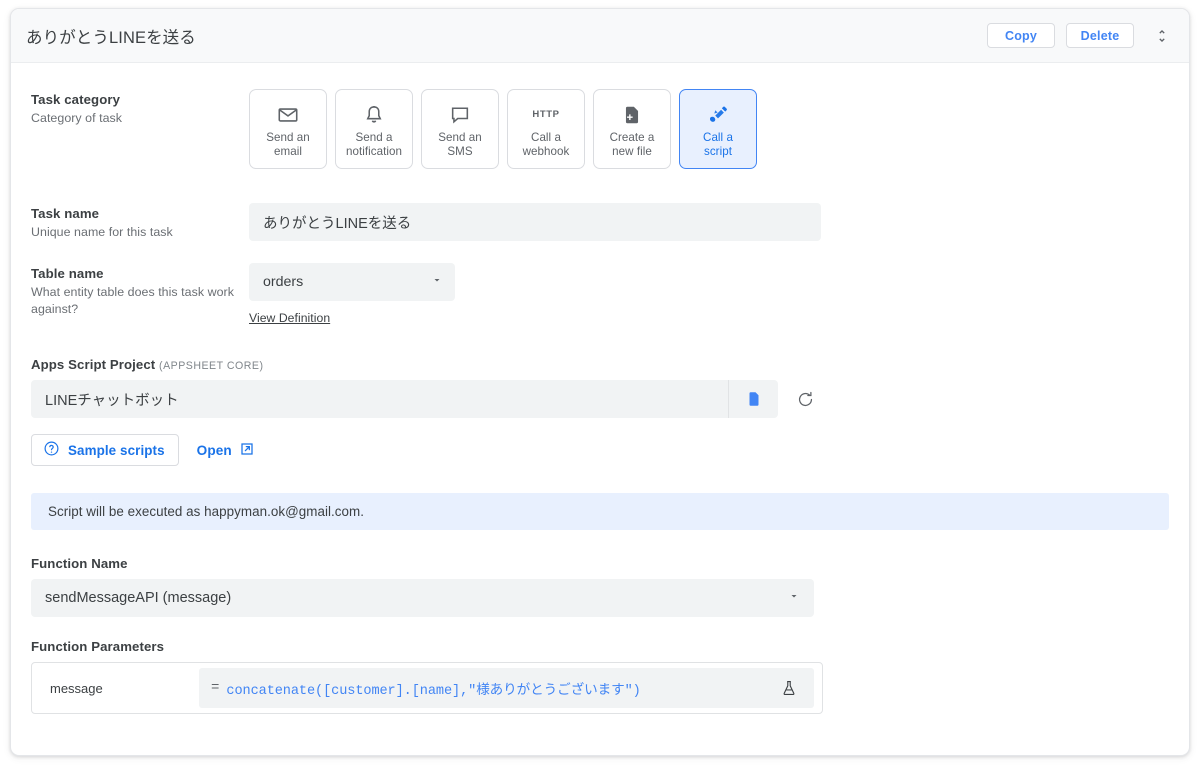 This screenshot has height=767, width=1200. I want to click on task-category-label: Task category, so click(76, 99).